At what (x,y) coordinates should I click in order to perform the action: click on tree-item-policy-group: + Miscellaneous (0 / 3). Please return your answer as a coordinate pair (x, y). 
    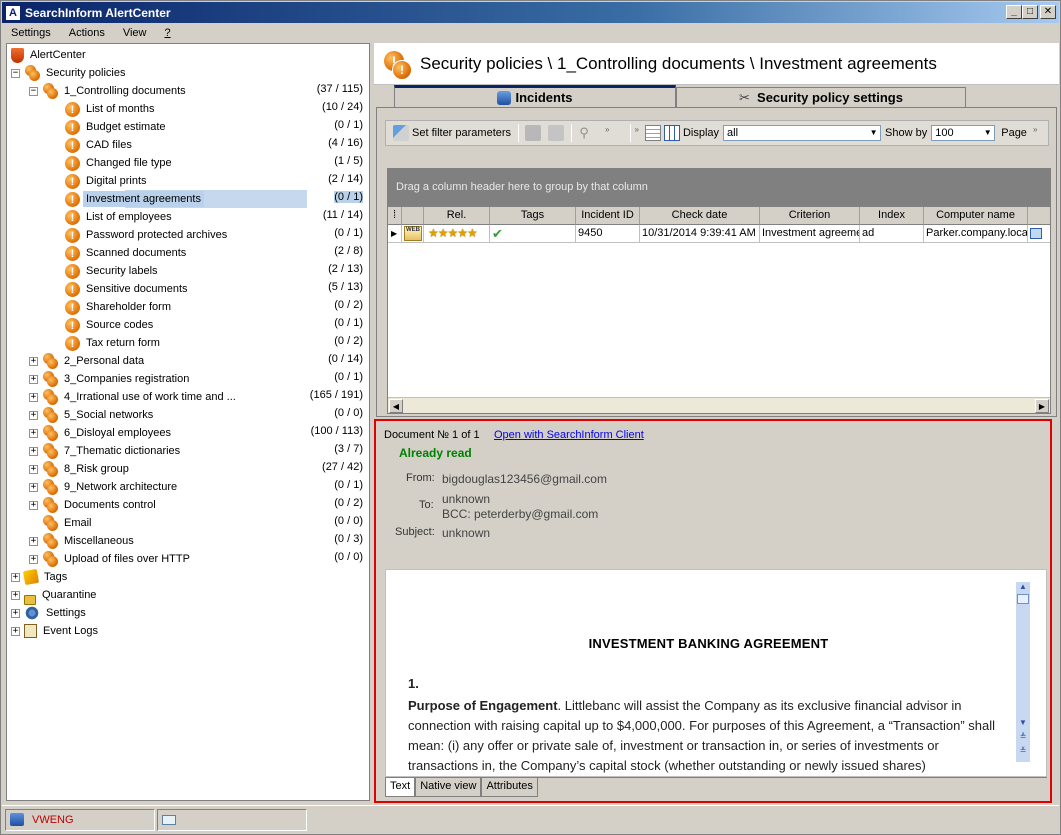
    Looking at the image, I should click on (199, 541).